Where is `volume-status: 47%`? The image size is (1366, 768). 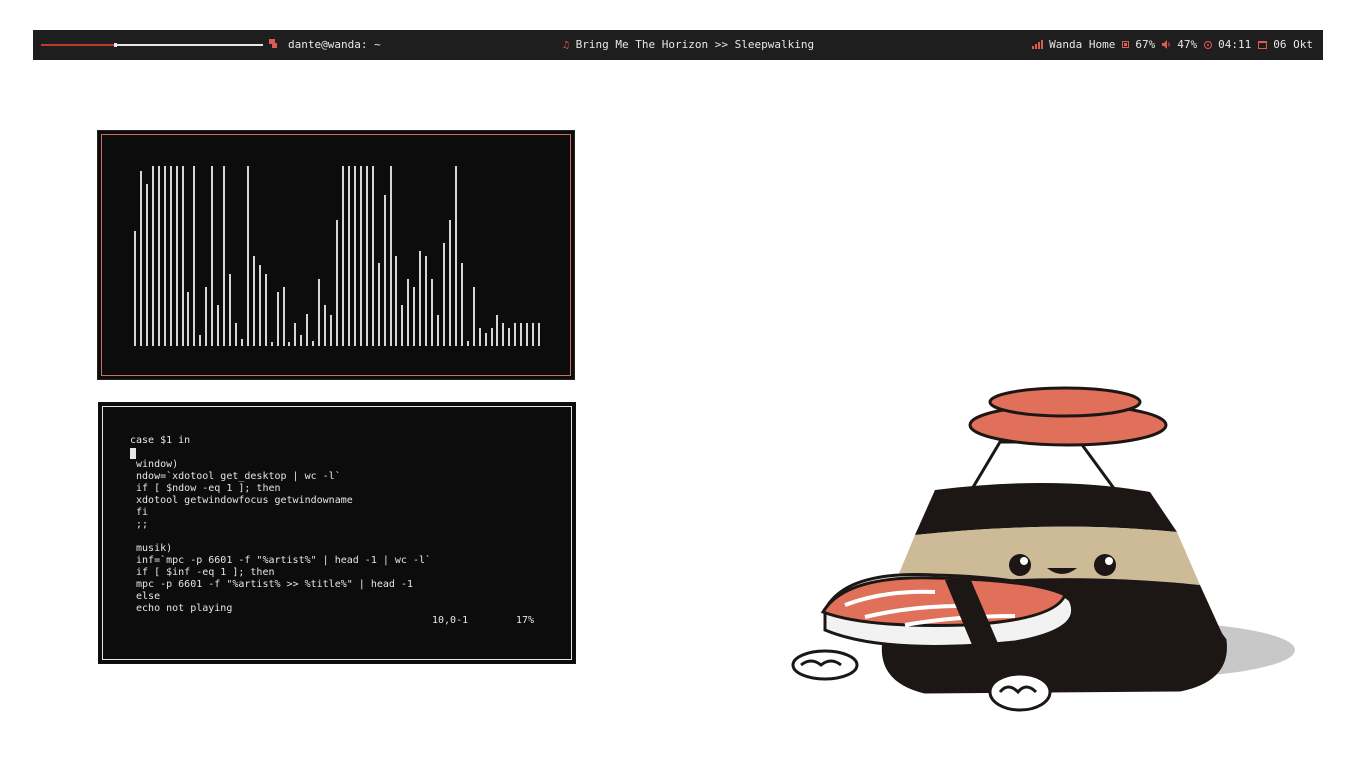 volume-status: 47% is located at coordinates (1179, 44).